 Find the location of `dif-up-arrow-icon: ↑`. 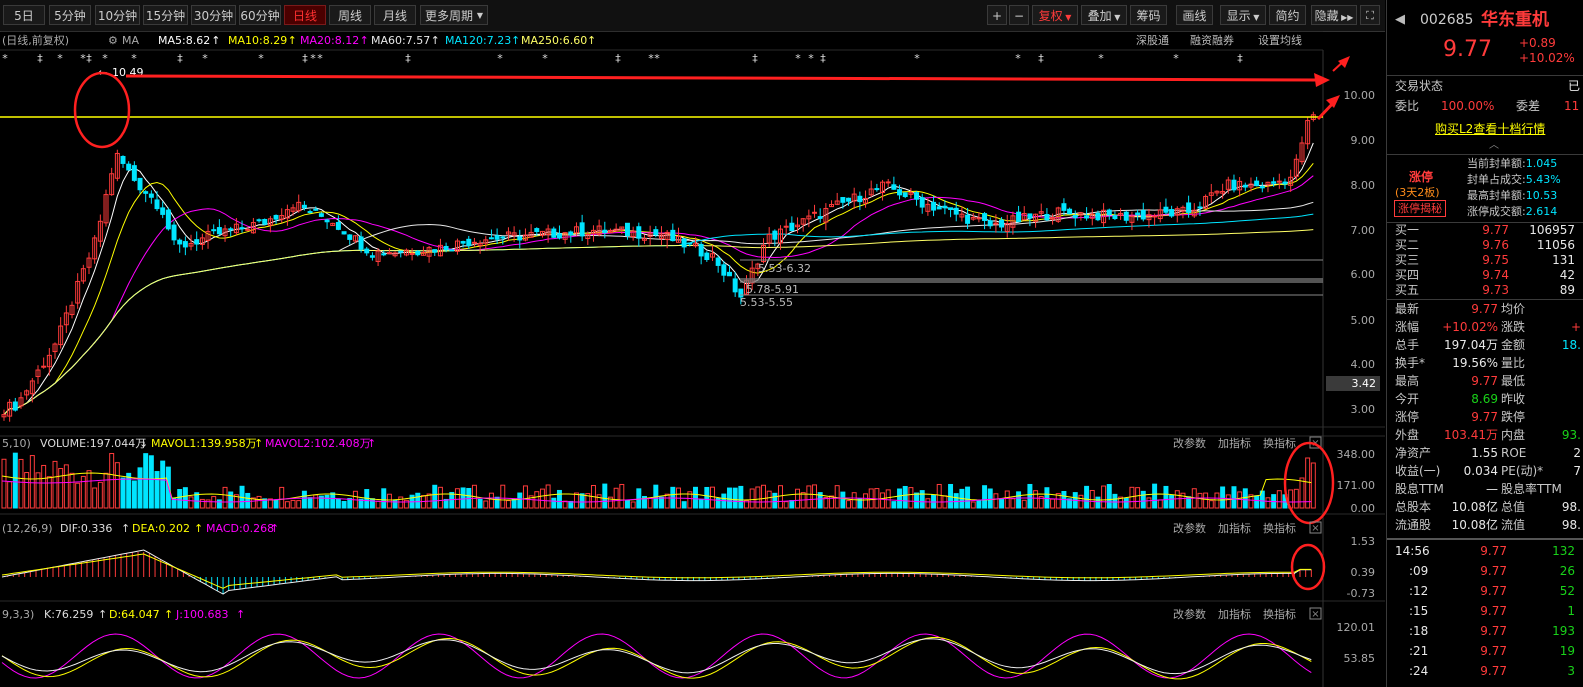

dif-up-arrow-icon: ↑ is located at coordinates (125, 528).